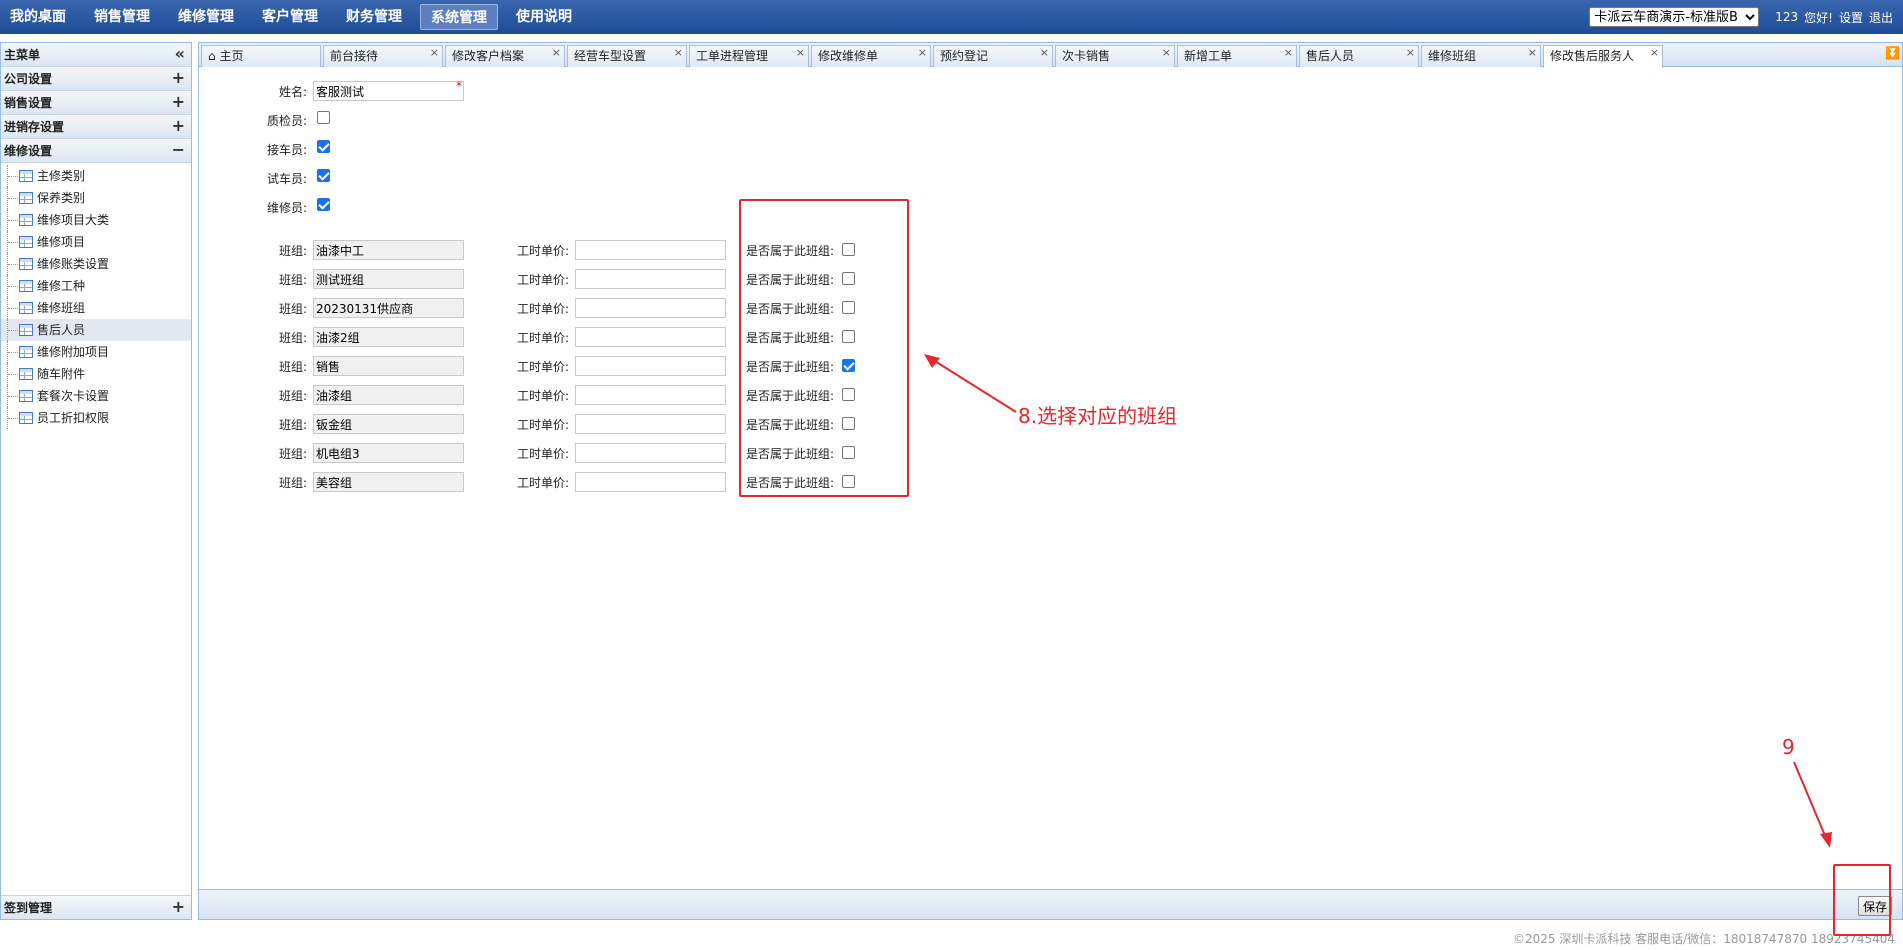  I want to click on table-icon, so click(26, 308).